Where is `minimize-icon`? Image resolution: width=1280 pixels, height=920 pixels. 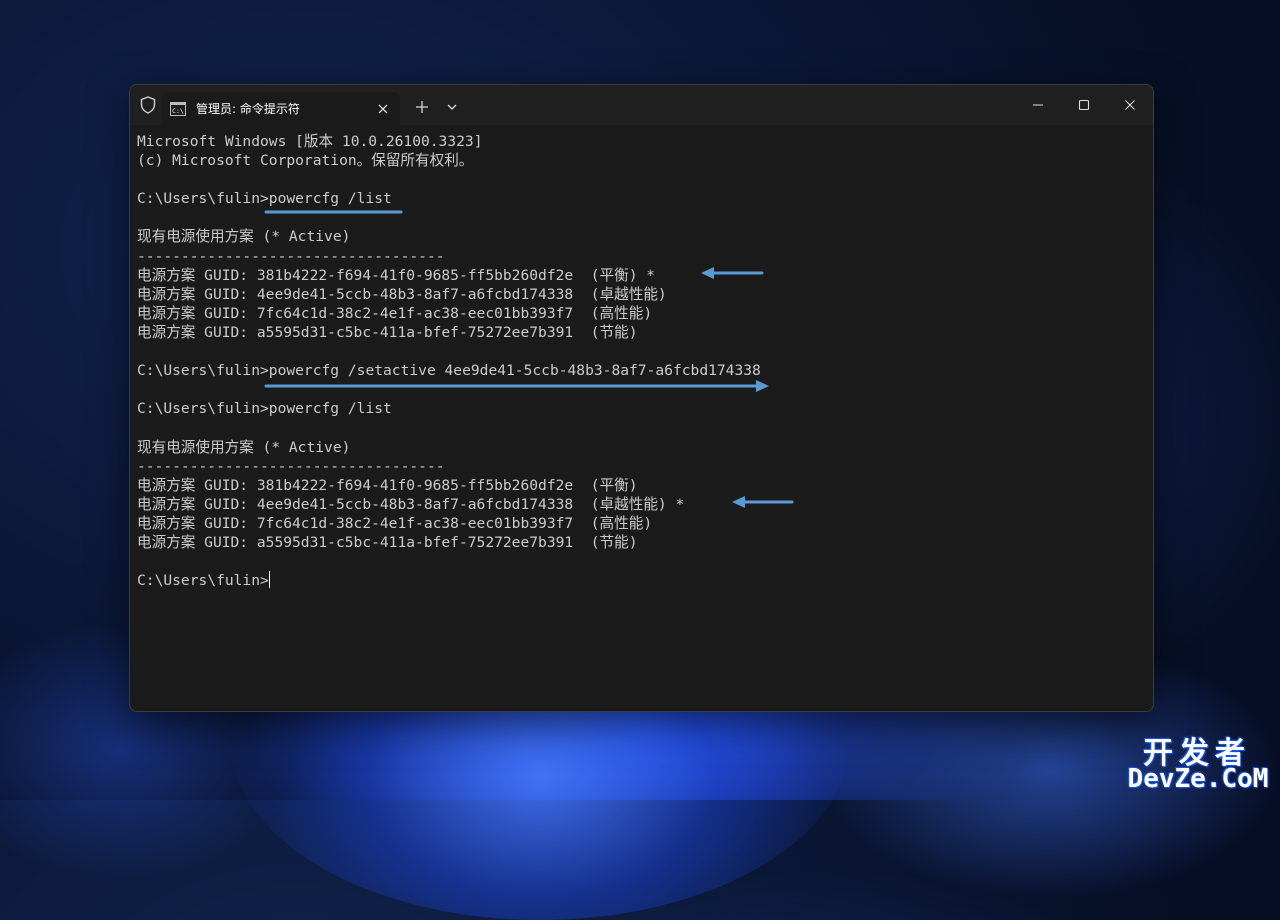 minimize-icon is located at coordinates (1038, 105).